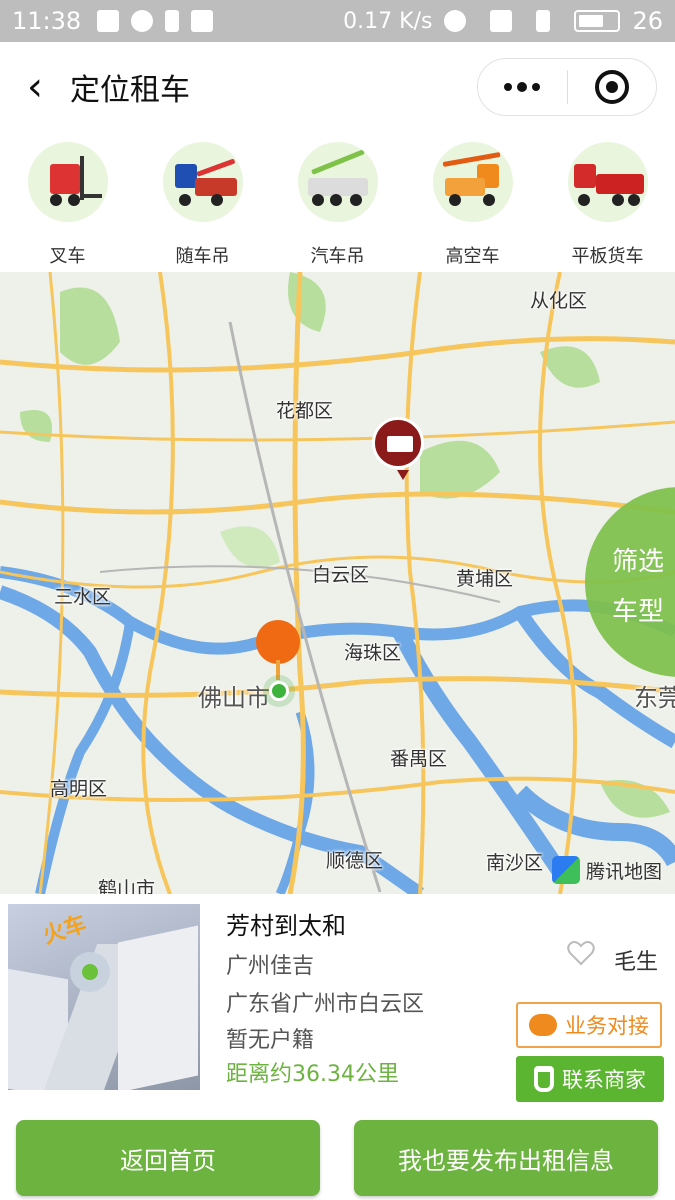  I want to click on alarm-icon, so click(455, 21).